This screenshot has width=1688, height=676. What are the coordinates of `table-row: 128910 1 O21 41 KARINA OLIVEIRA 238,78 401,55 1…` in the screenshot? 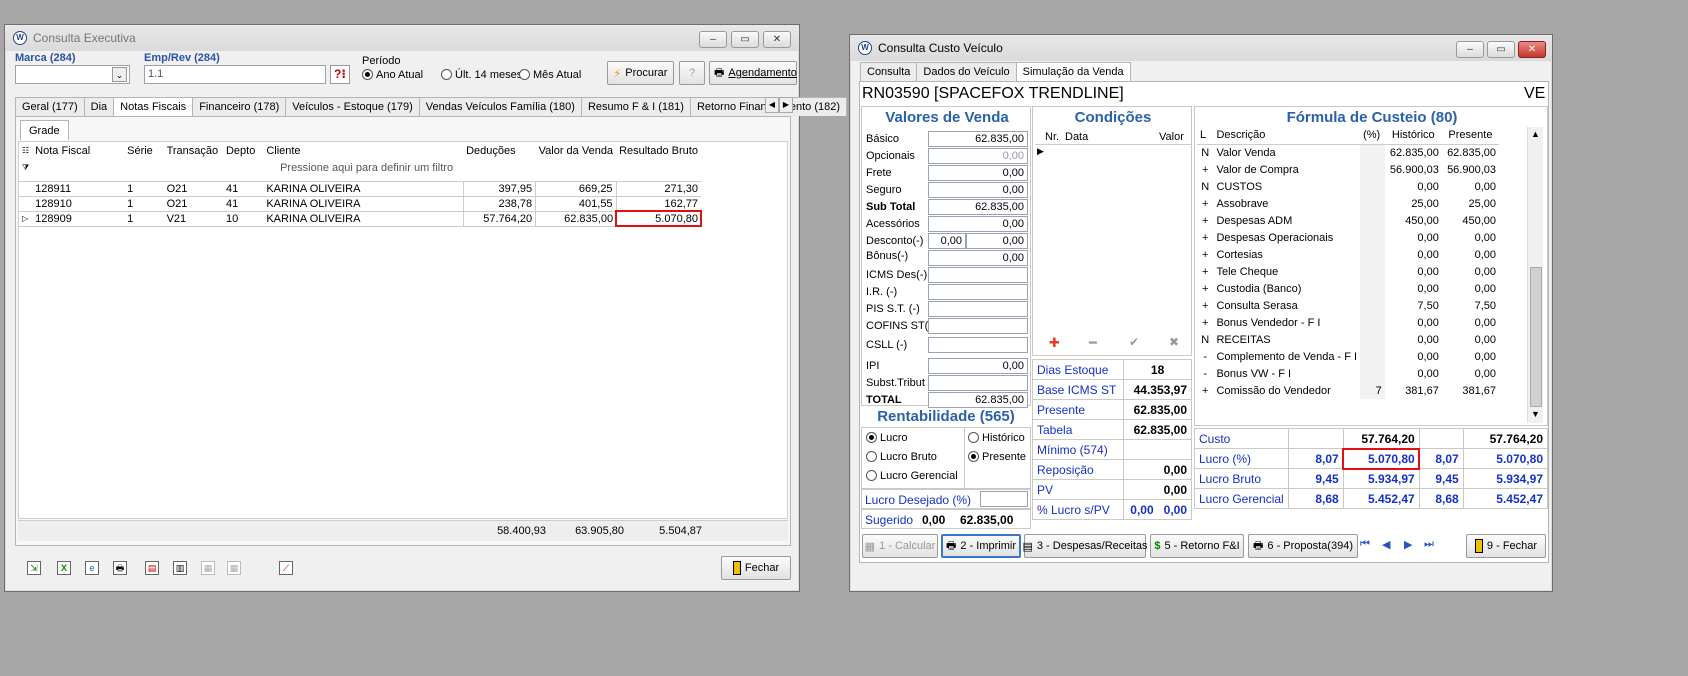 It's located at (360, 203).